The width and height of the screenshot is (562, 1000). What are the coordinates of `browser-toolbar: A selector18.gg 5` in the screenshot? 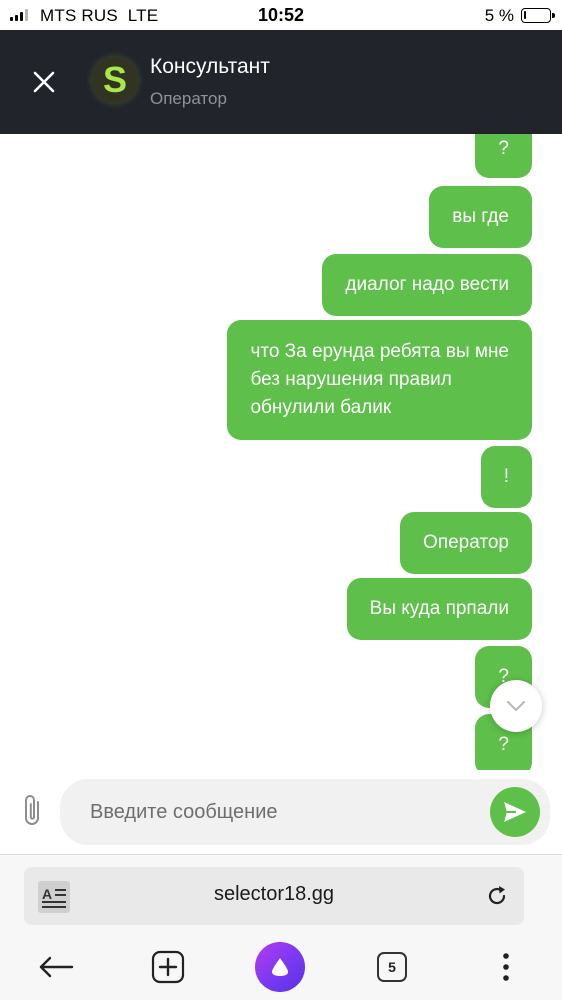 It's located at (281, 927).